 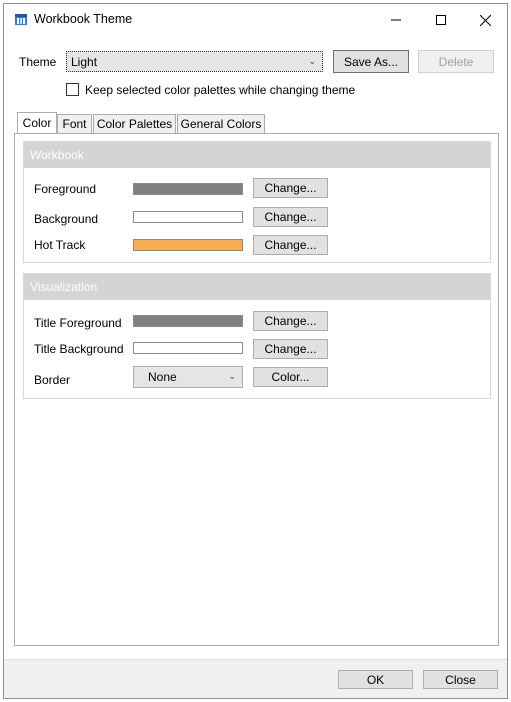 I want to click on theme-select: Light ⌄, so click(x=194, y=61).